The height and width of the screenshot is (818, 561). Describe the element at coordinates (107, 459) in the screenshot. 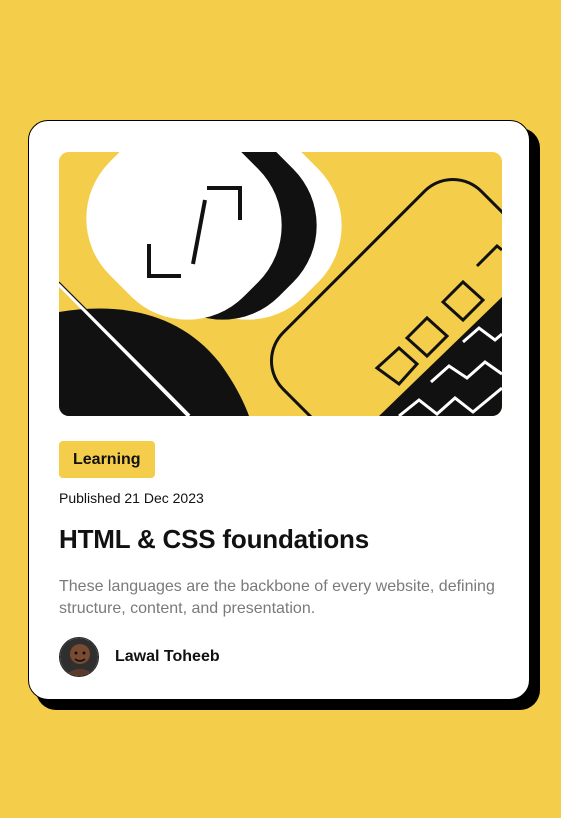

I see `category-tag: Learning` at that location.